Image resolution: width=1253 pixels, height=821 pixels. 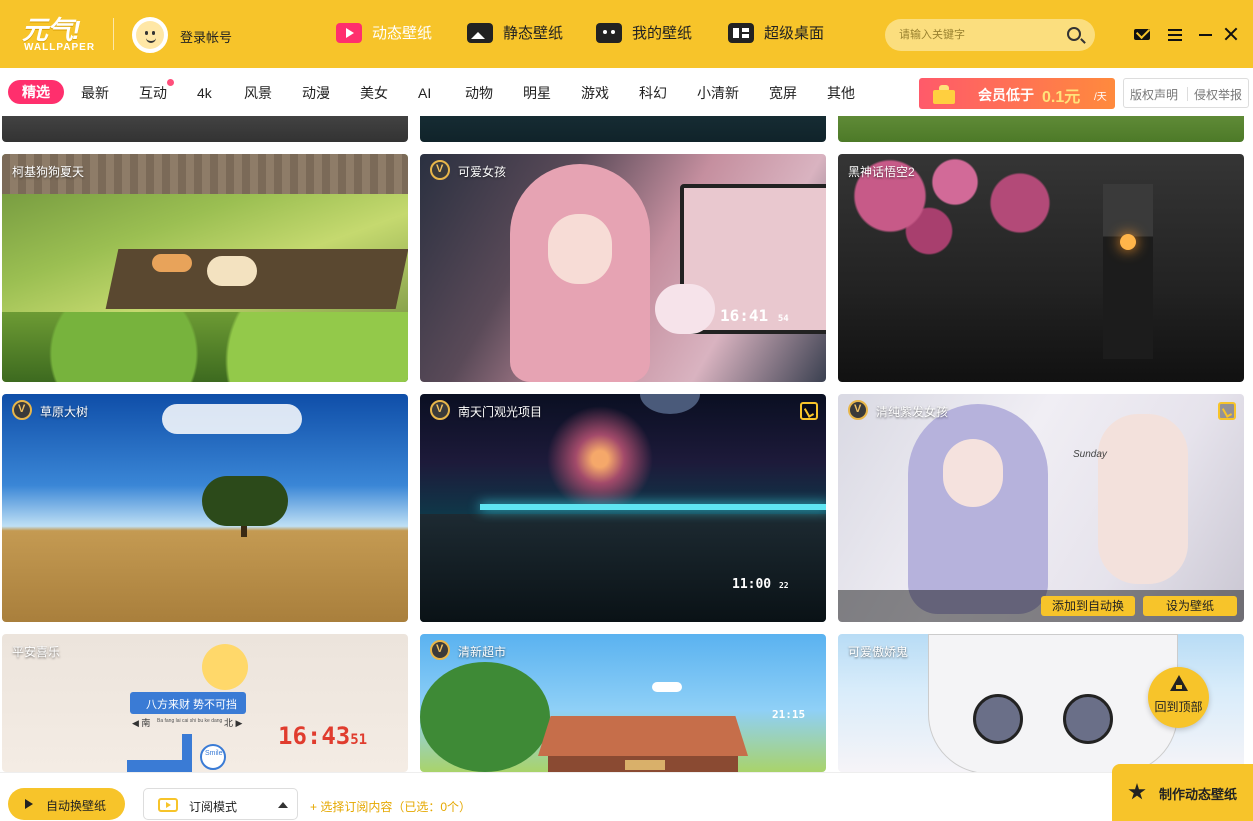 I want to click on wallpaper-tile-cute-girl: 16:41 54 可爱女孩, so click(x=623, y=268).